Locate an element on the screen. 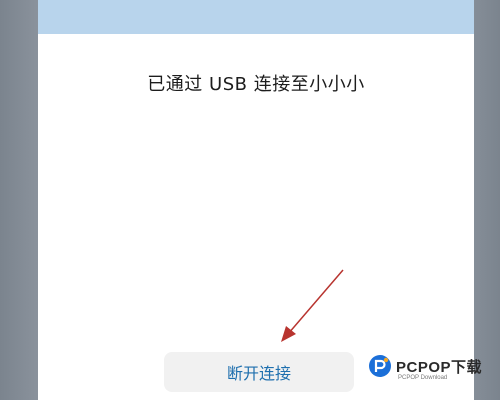 The width and height of the screenshot is (500, 400). disconnect-button: 断开连接 is located at coordinates (259, 372).